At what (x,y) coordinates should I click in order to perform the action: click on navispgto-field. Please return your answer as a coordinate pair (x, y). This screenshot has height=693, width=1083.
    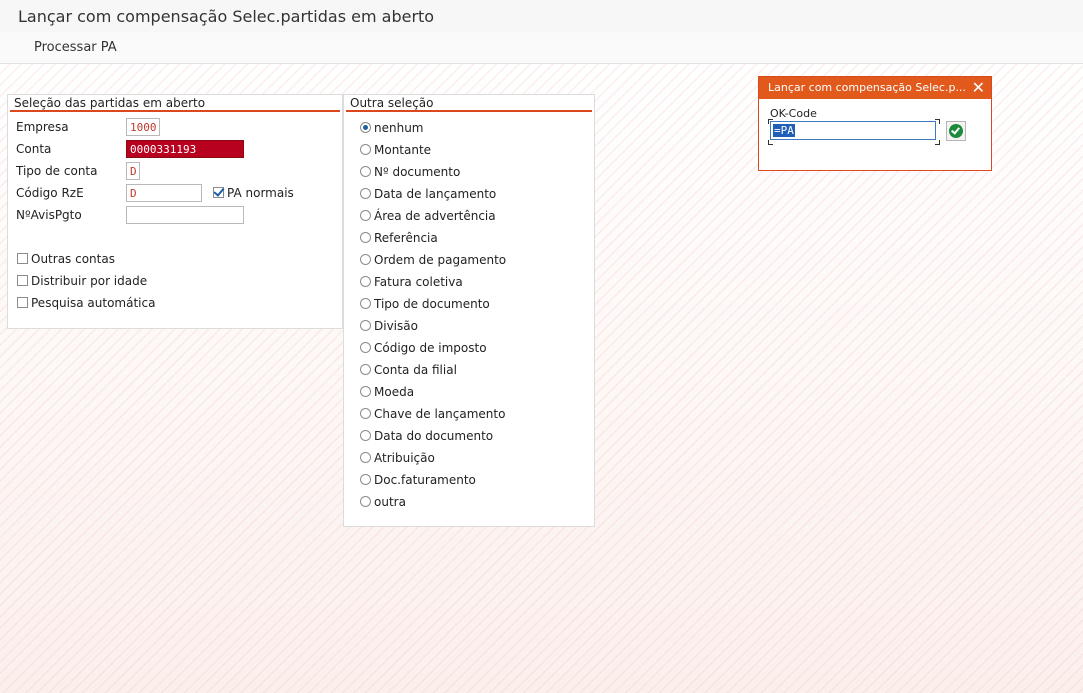
    Looking at the image, I should click on (185, 215).